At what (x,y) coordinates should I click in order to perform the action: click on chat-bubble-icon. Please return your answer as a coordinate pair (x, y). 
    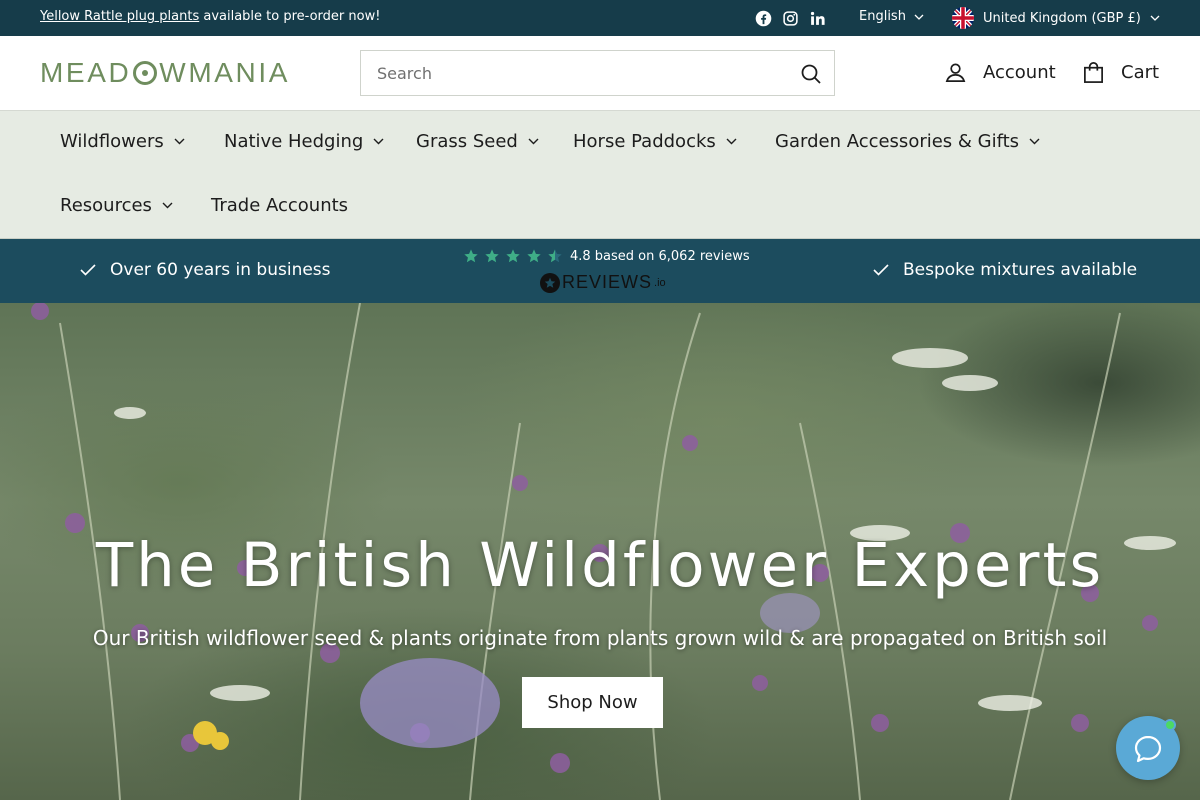
    Looking at the image, I should click on (1148, 749).